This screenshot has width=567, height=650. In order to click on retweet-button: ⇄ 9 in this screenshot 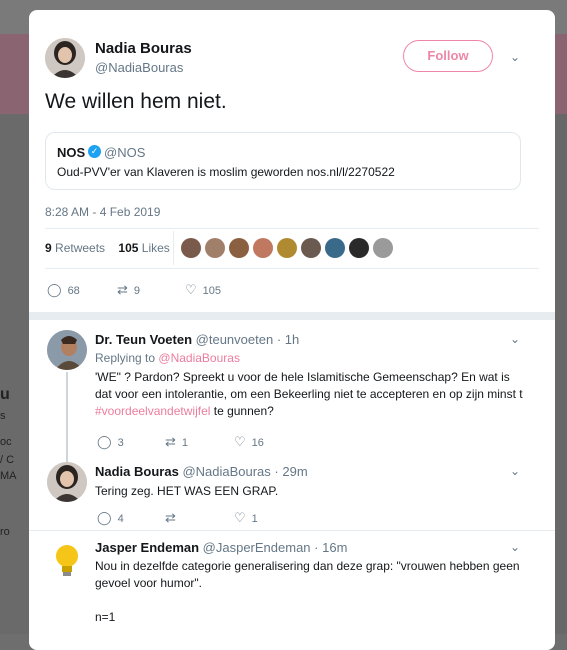, I will do `click(128, 290)`.